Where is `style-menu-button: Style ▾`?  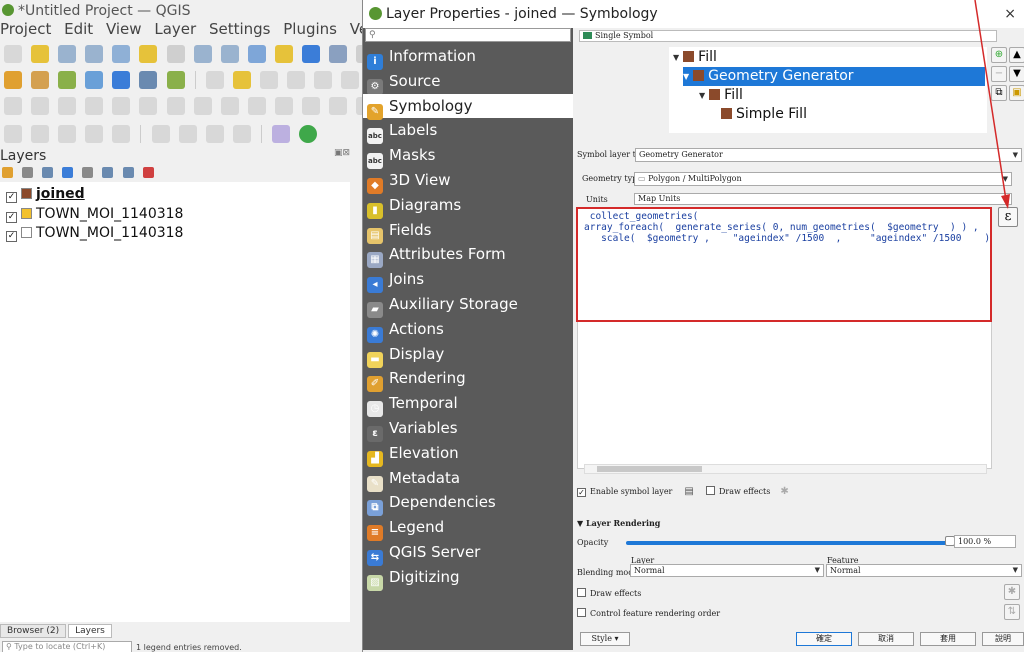 style-menu-button: Style ▾ is located at coordinates (605, 639).